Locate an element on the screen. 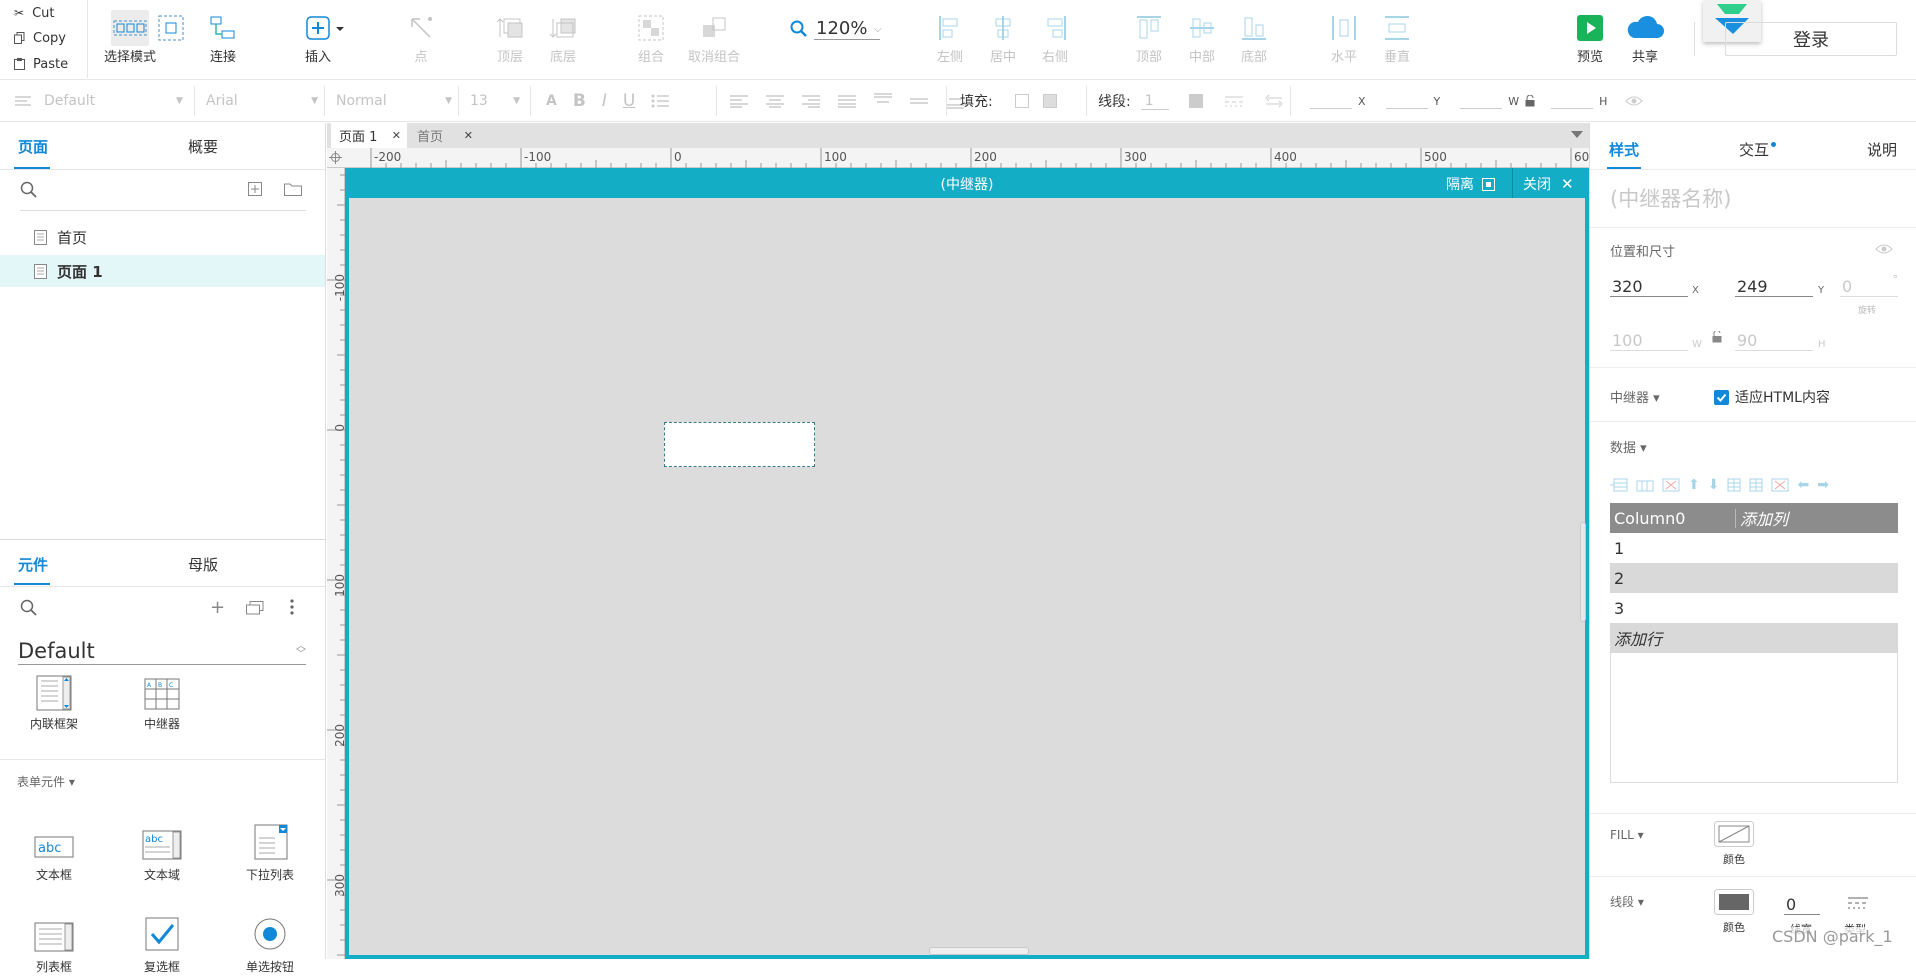 This screenshot has height=979, width=1916. distribute-vertical-button: 垂直 is located at coordinates (1397, 37).